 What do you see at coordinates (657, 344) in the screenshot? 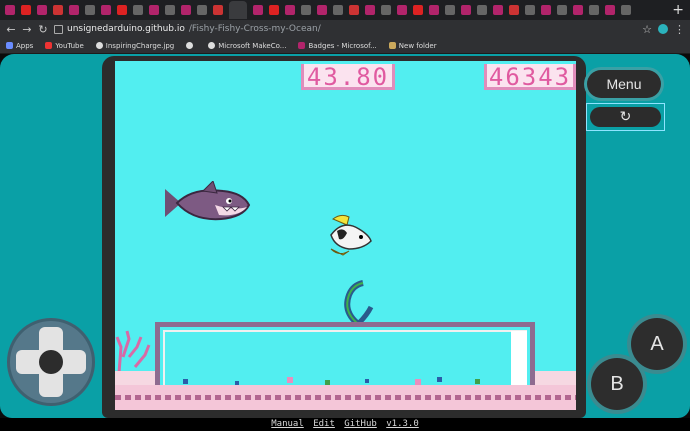
I see `a-button: A` at bounding box center [657, 344].